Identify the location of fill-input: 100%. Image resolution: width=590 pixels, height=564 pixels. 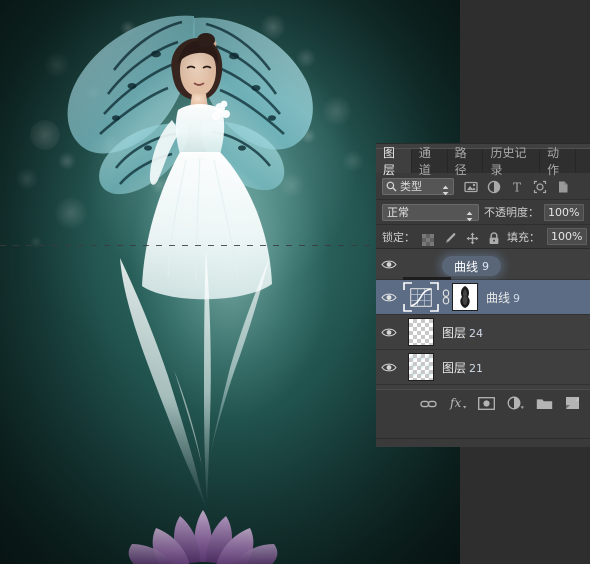
(567, 236).